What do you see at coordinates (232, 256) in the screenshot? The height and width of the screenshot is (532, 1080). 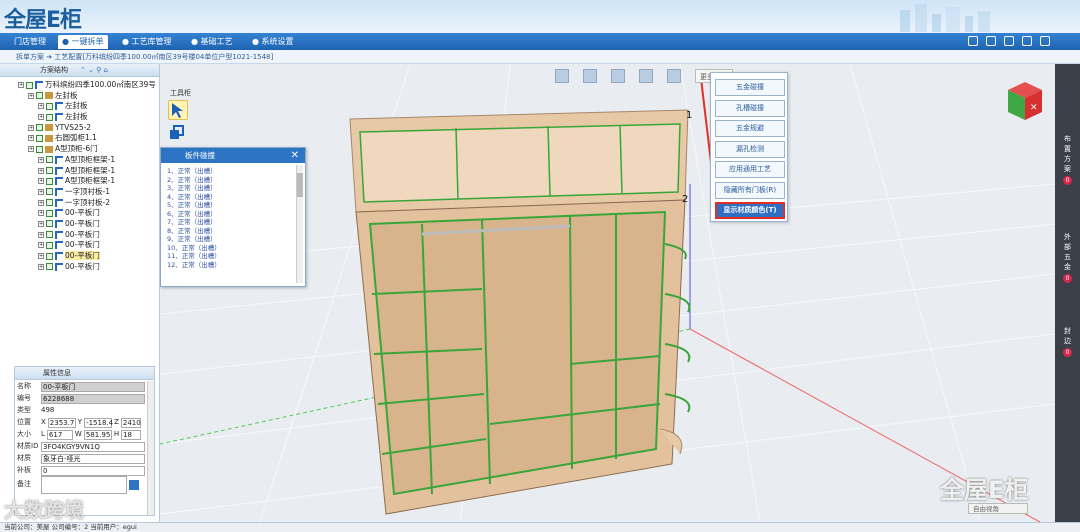 I see `collision-item: 11、正常（出槽）` at bounding box center [232, 256].